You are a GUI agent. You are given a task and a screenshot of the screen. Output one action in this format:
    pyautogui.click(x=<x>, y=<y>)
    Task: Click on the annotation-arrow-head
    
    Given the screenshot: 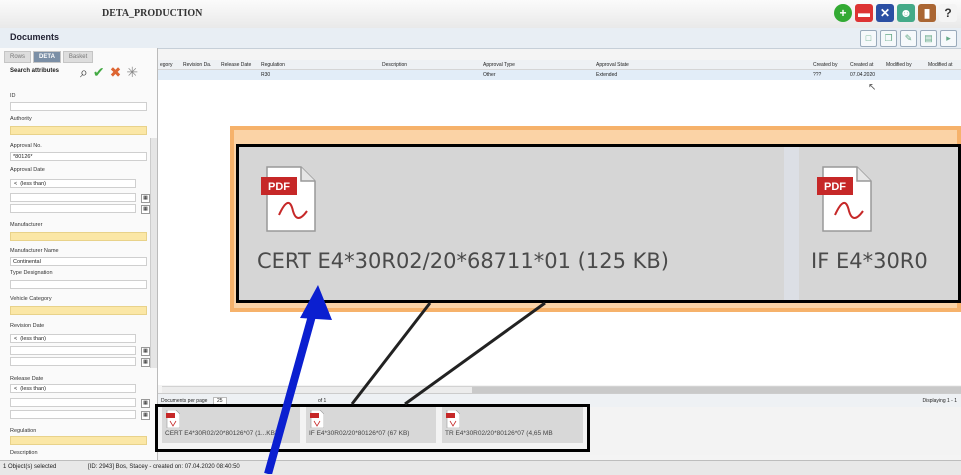 What is the action you would take?
    pyautogui.click(x=316, y=302)
    